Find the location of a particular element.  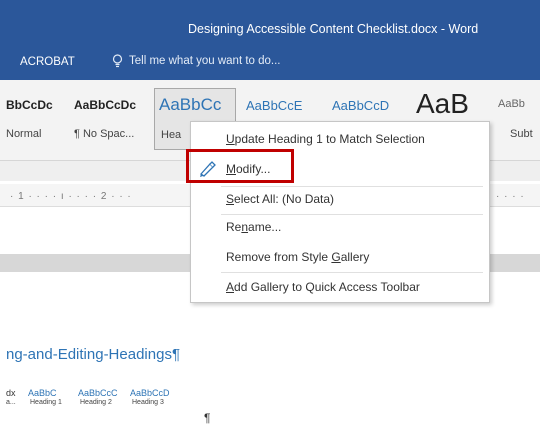

style-preview: AaB is located at coordinates (442, 103).